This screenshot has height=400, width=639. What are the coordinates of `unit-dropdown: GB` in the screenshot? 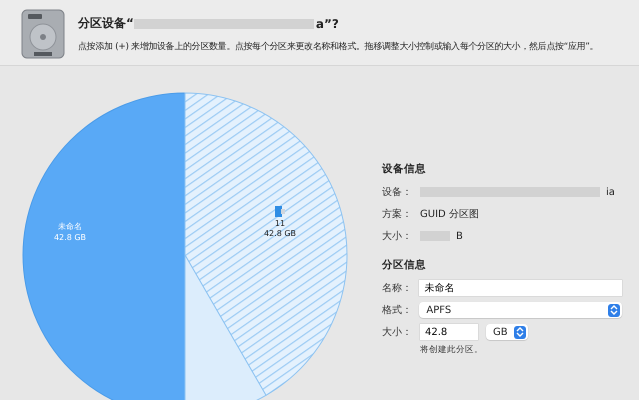 It's located at (507, 332).